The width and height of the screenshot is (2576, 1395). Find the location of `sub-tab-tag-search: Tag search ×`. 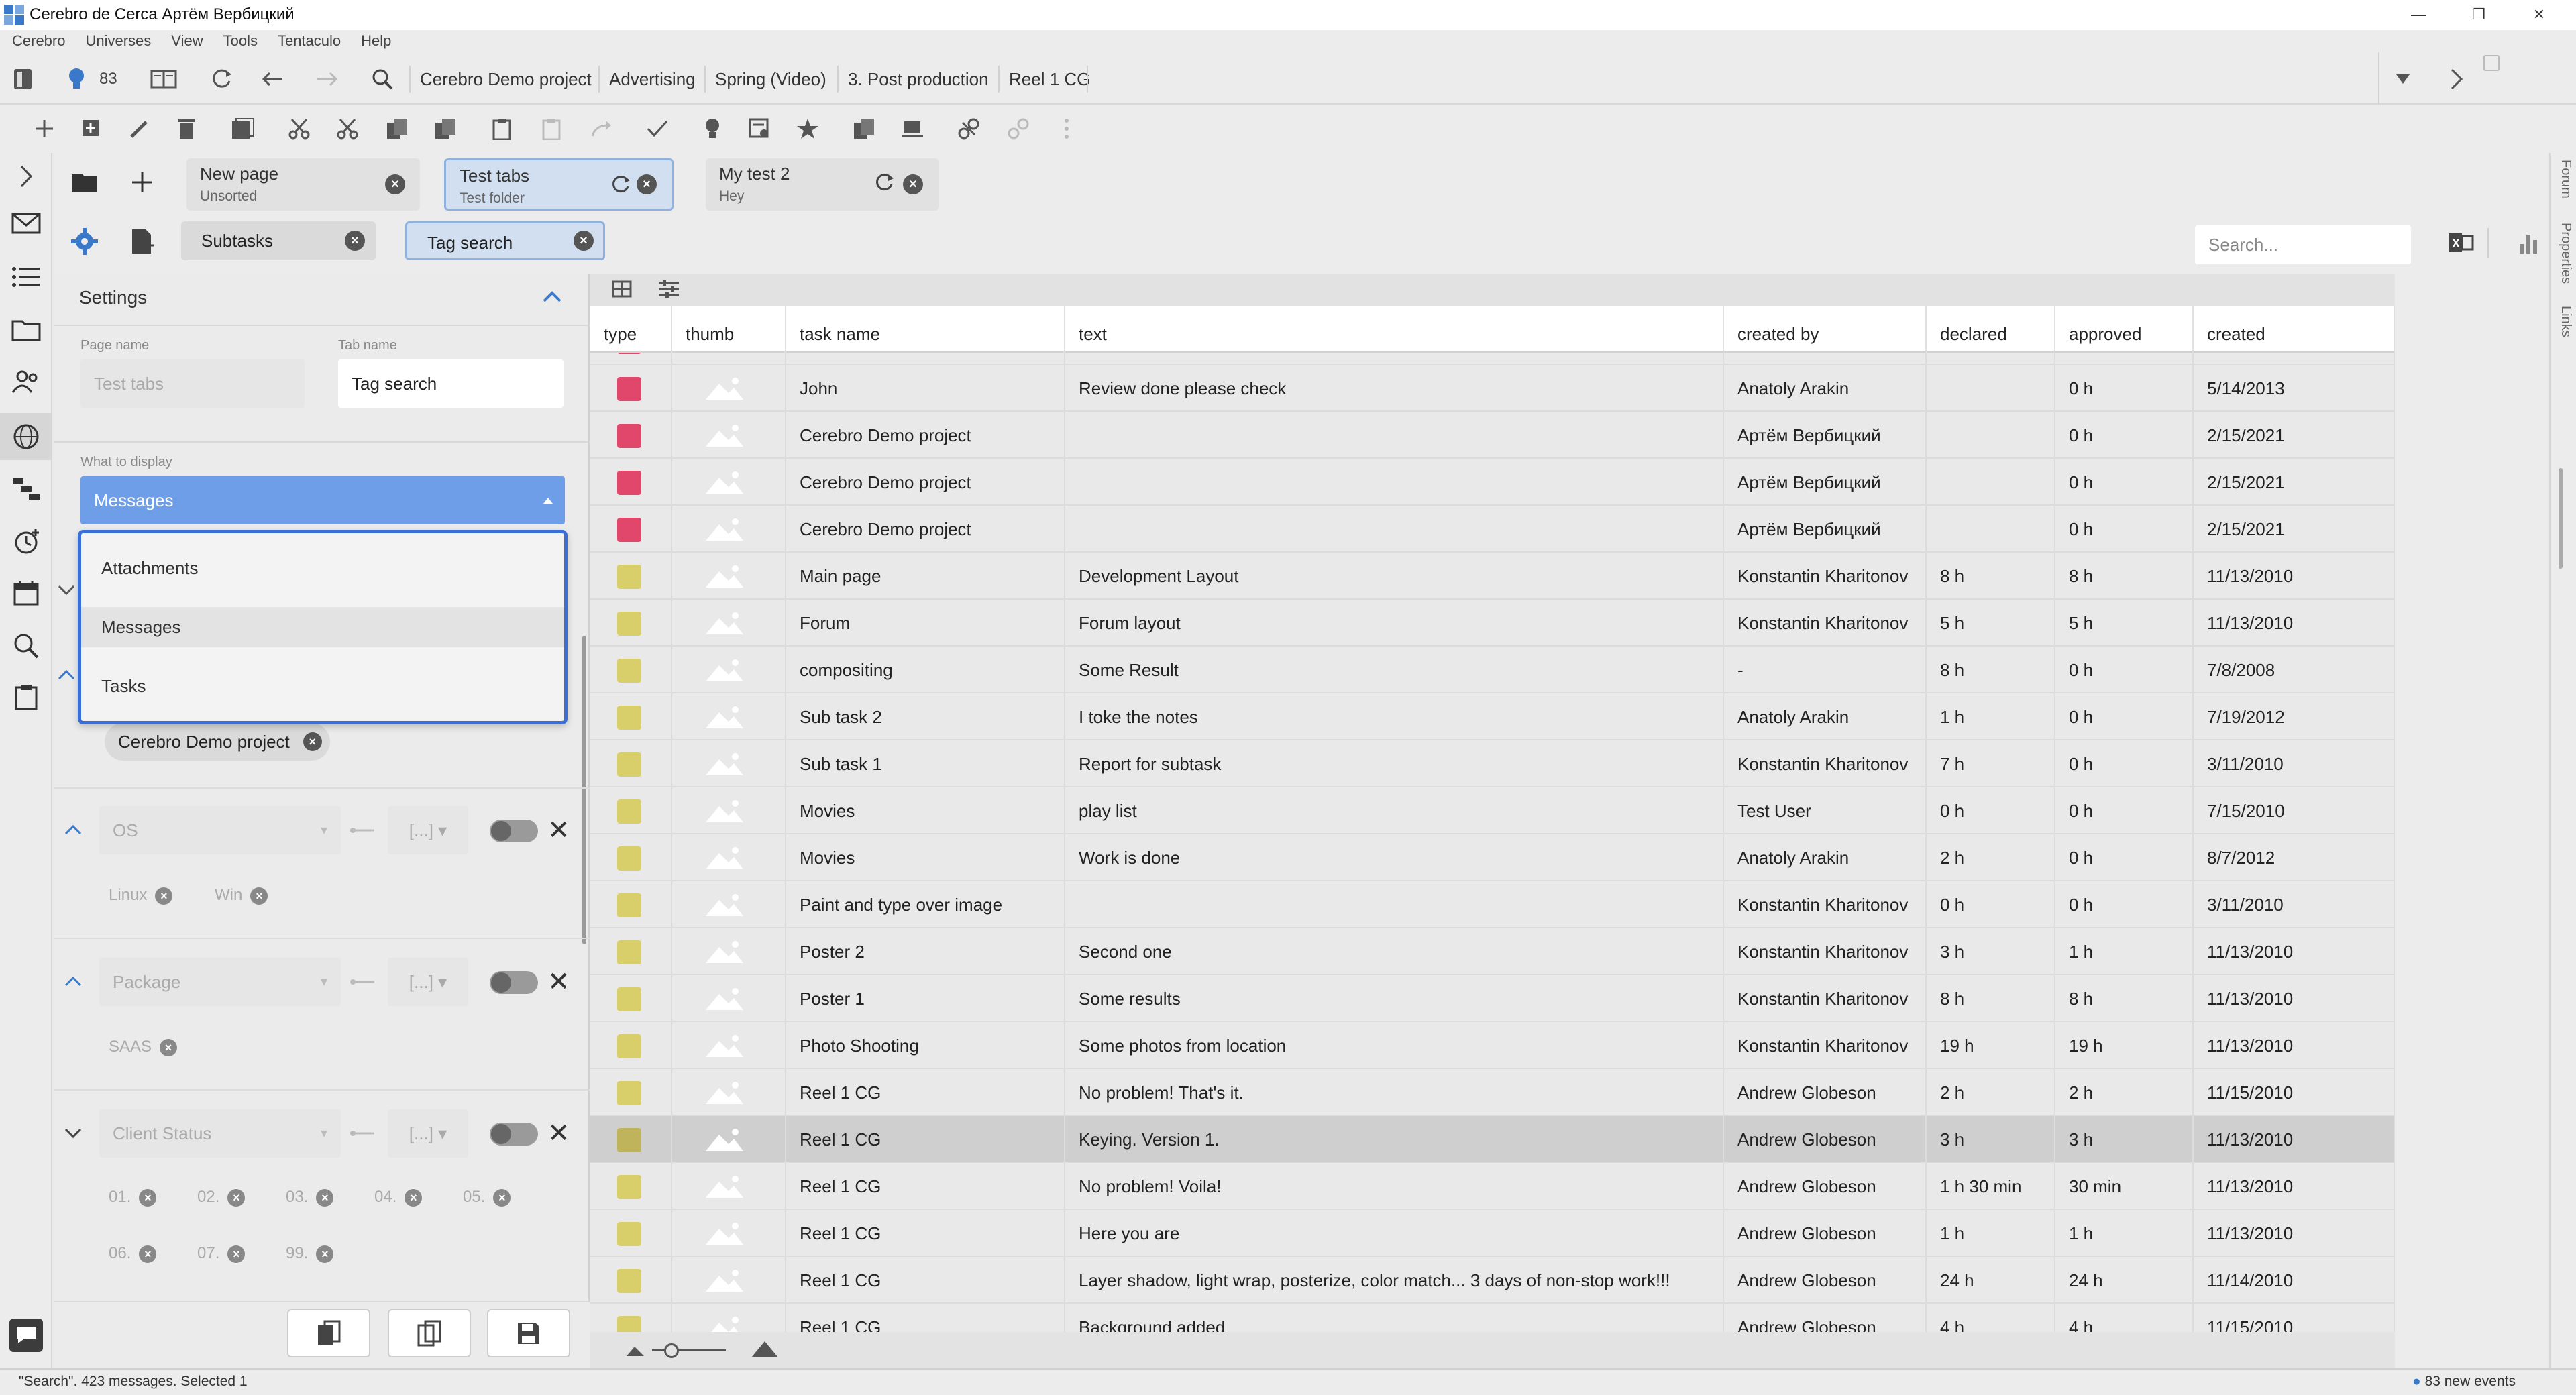

sub-tab-tag-search: Tag search × is located at coordinates (505, 240).